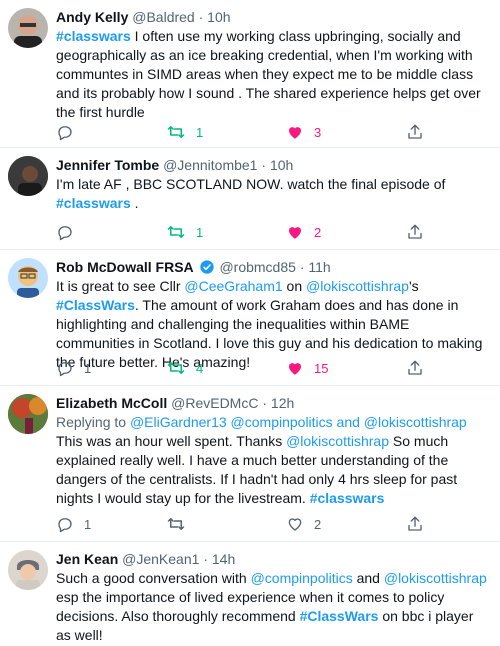 Image resolution: width=500 pixels, height=646 pixels. I want to click on author-name: Andy Kelly, so click(92, 17).